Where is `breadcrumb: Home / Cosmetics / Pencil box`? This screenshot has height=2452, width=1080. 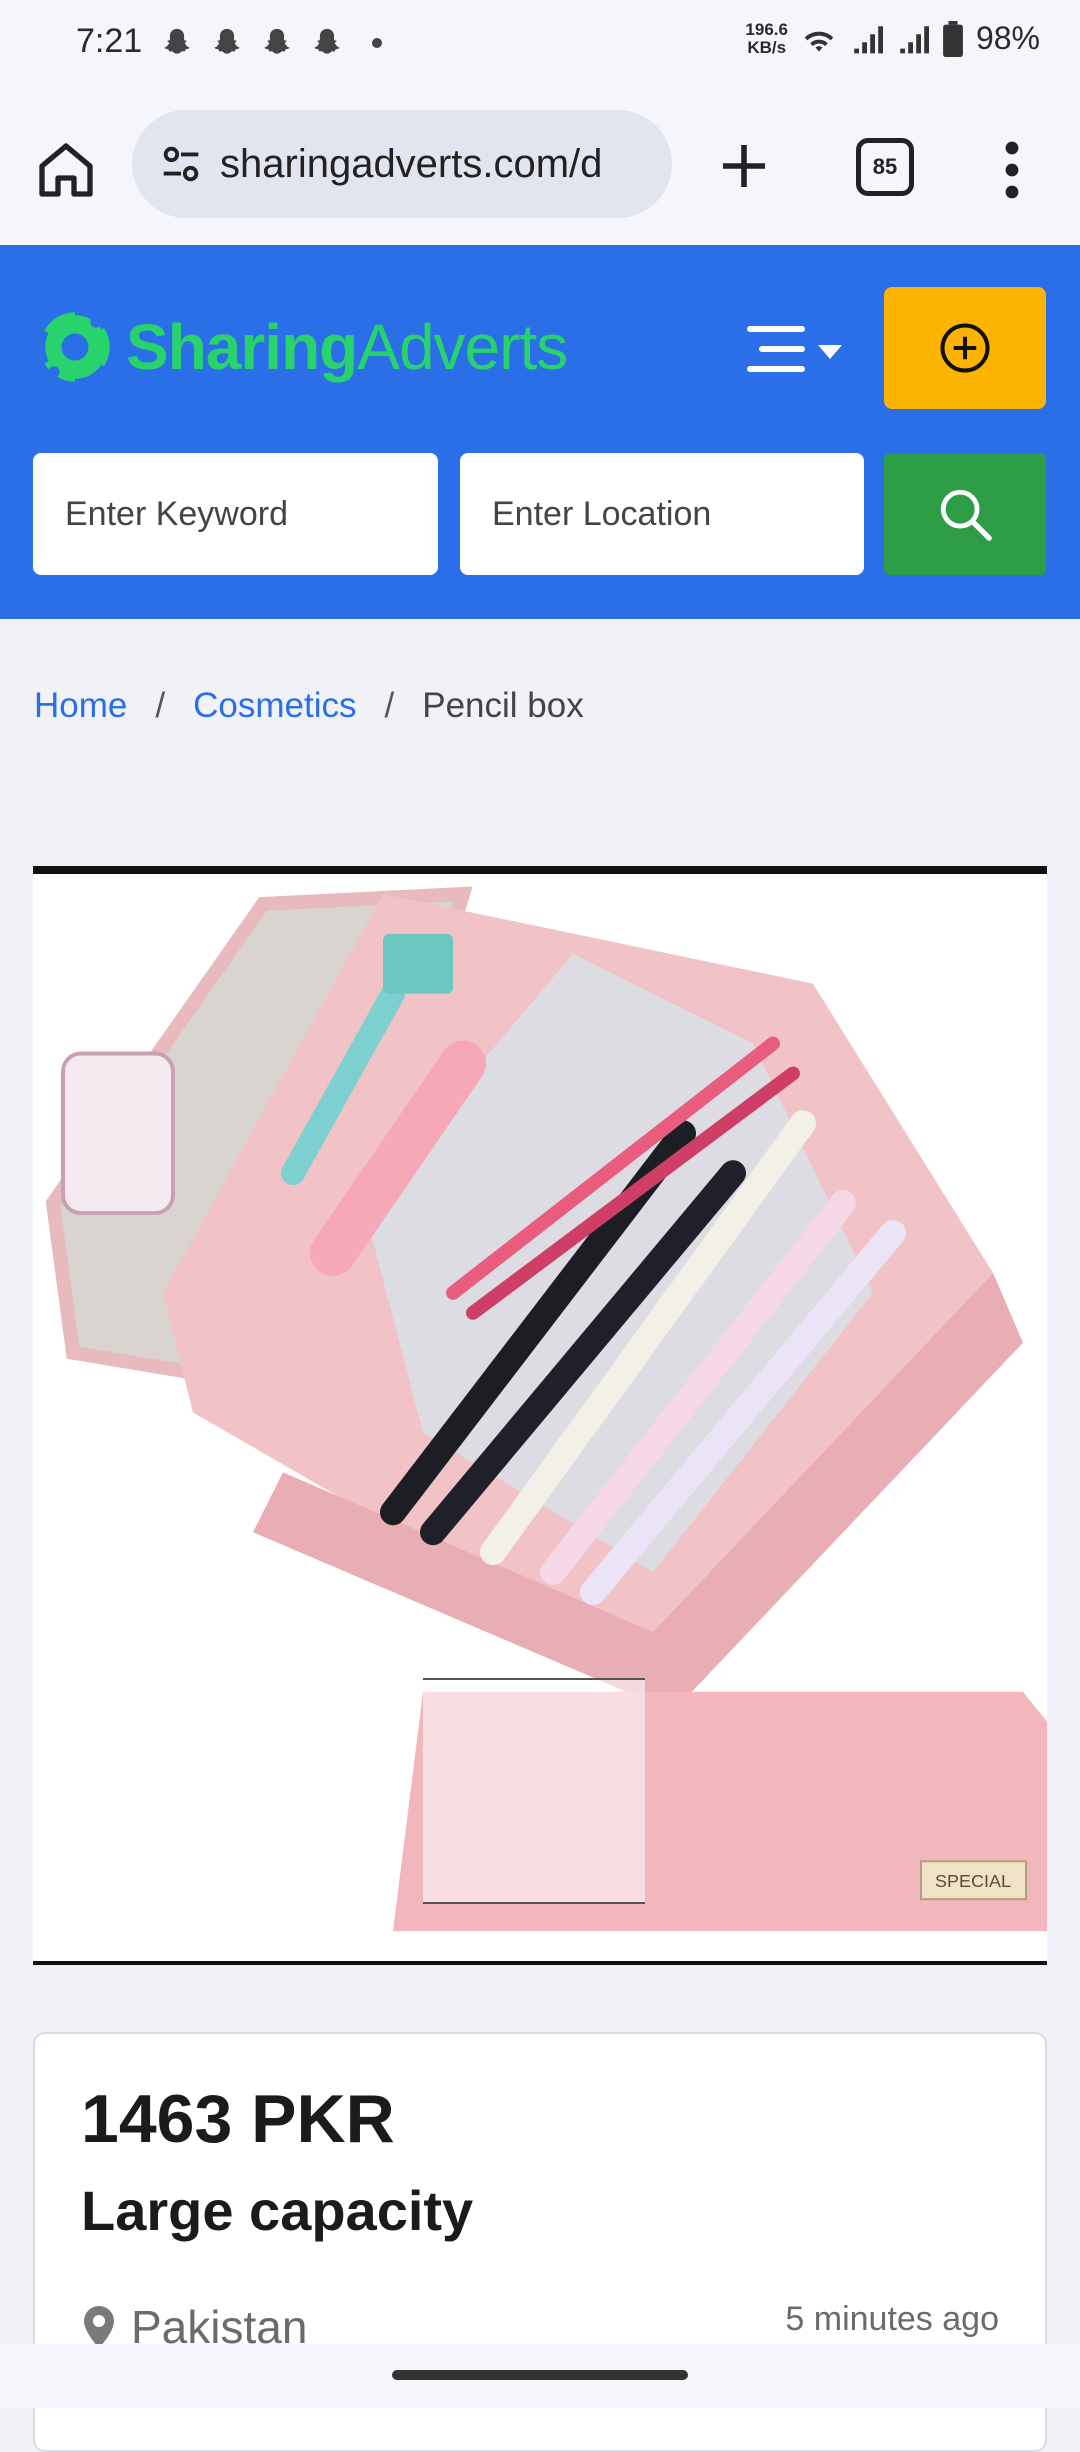
breadcrumb: Home / Cosmetics / Pencil box is located at coordinates (309, 706).